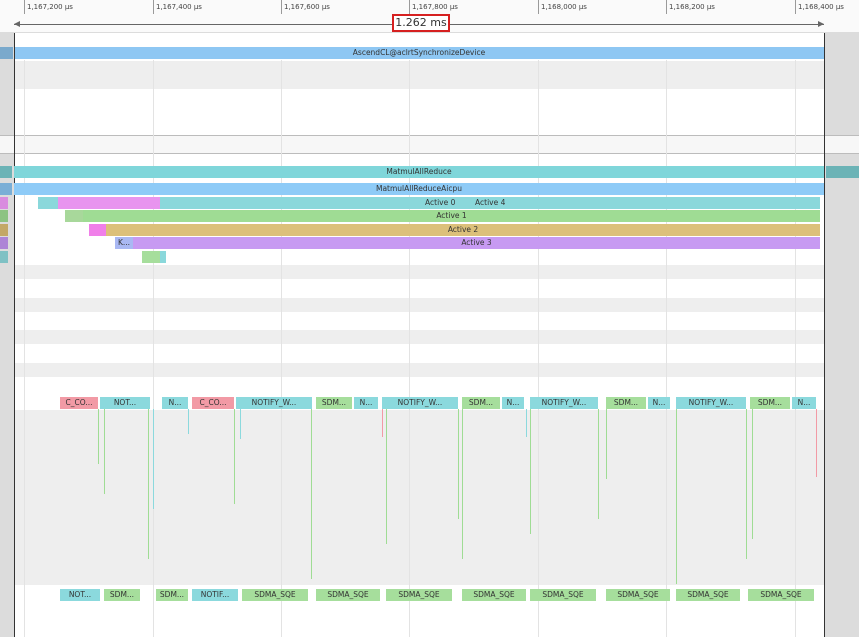  What do you see at coordinates (17, 24) in the screenshot?
I see `range-start-arrow-icon` at bounding box center [17, 24].